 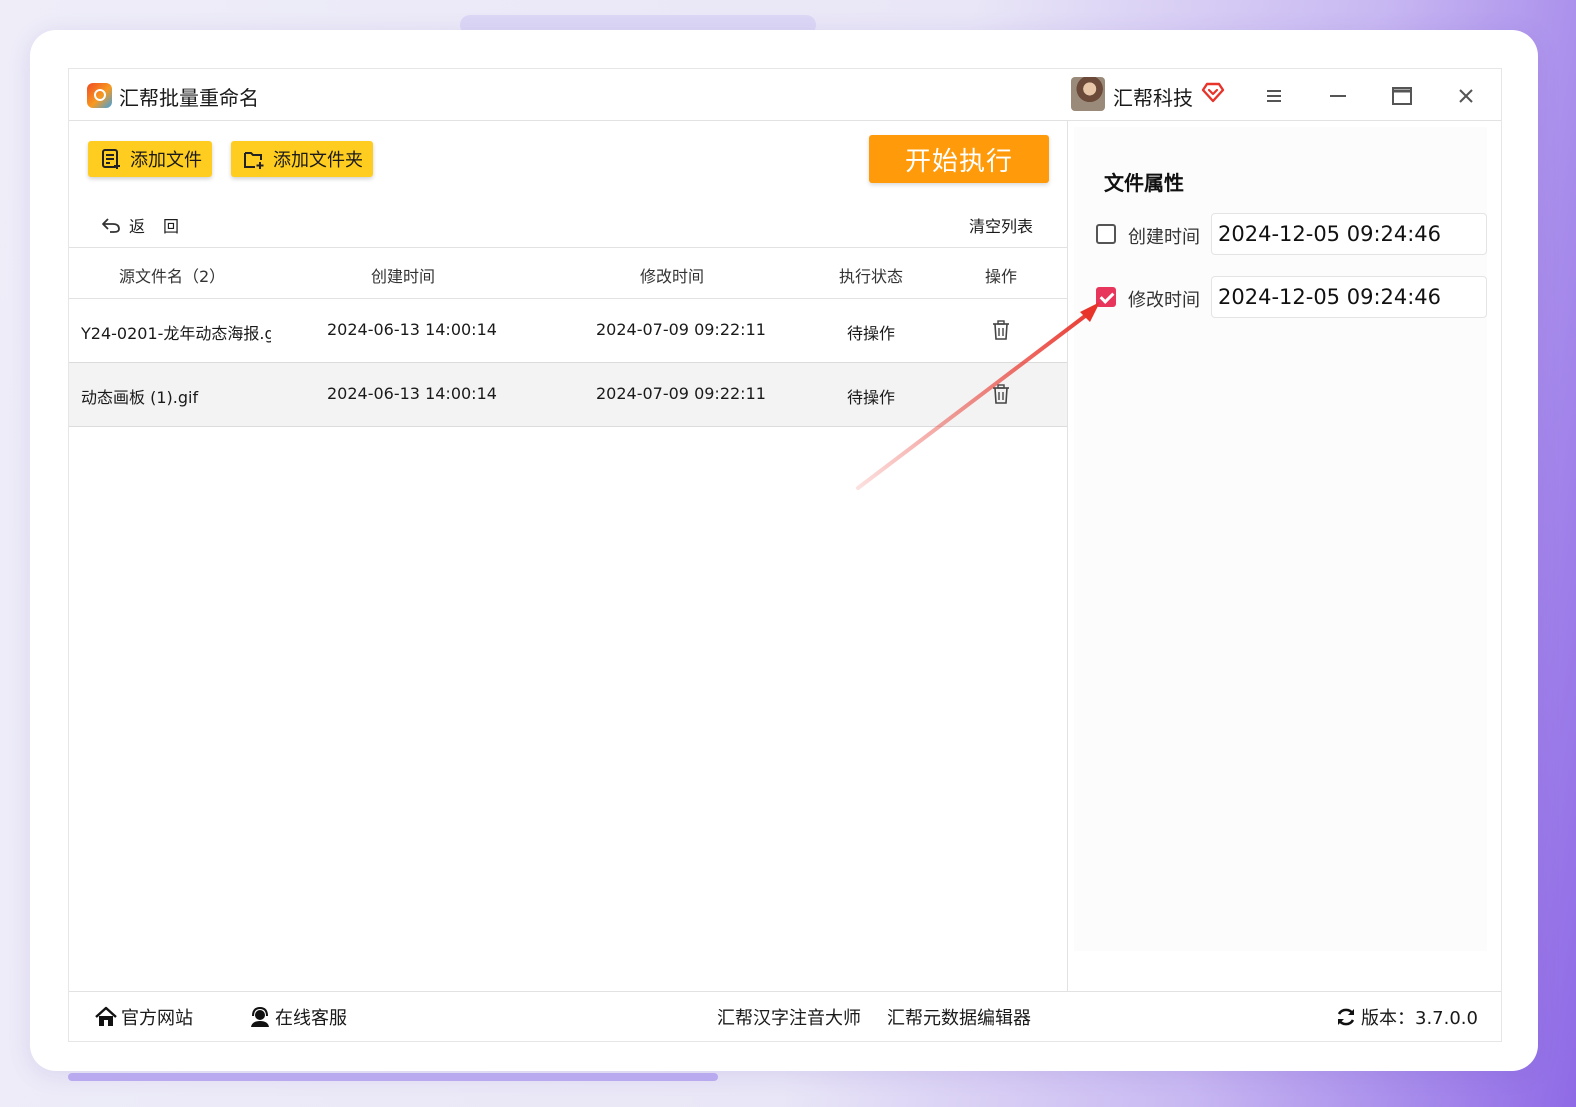 I want to click on start-execute-button: 开始执行, so click(x=959, y=159).